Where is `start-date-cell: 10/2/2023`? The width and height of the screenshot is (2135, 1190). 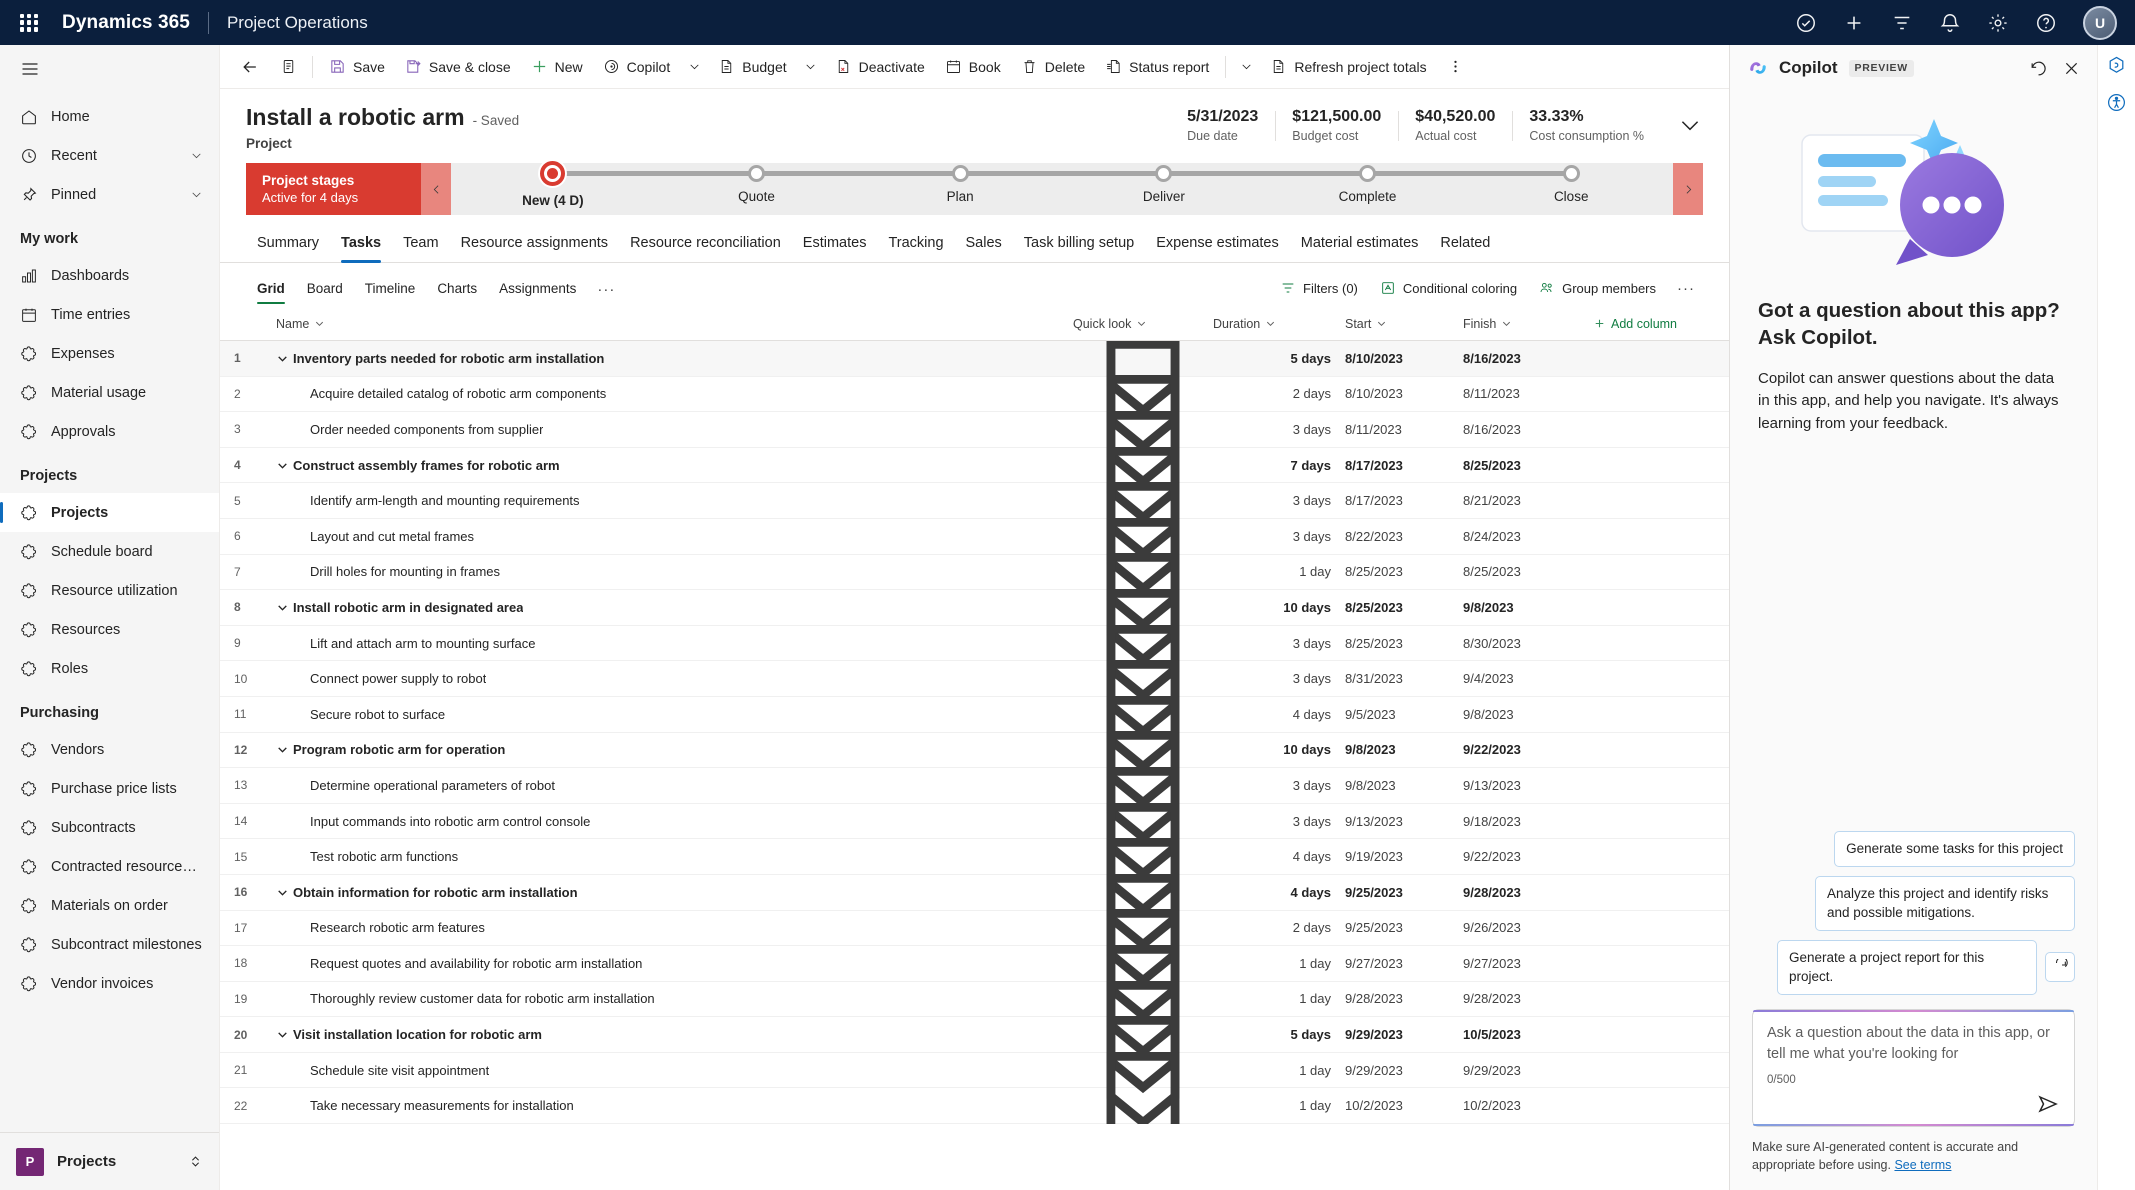
start-date-cell: 10/2/2023 is located at coordinates (1390, 1105).